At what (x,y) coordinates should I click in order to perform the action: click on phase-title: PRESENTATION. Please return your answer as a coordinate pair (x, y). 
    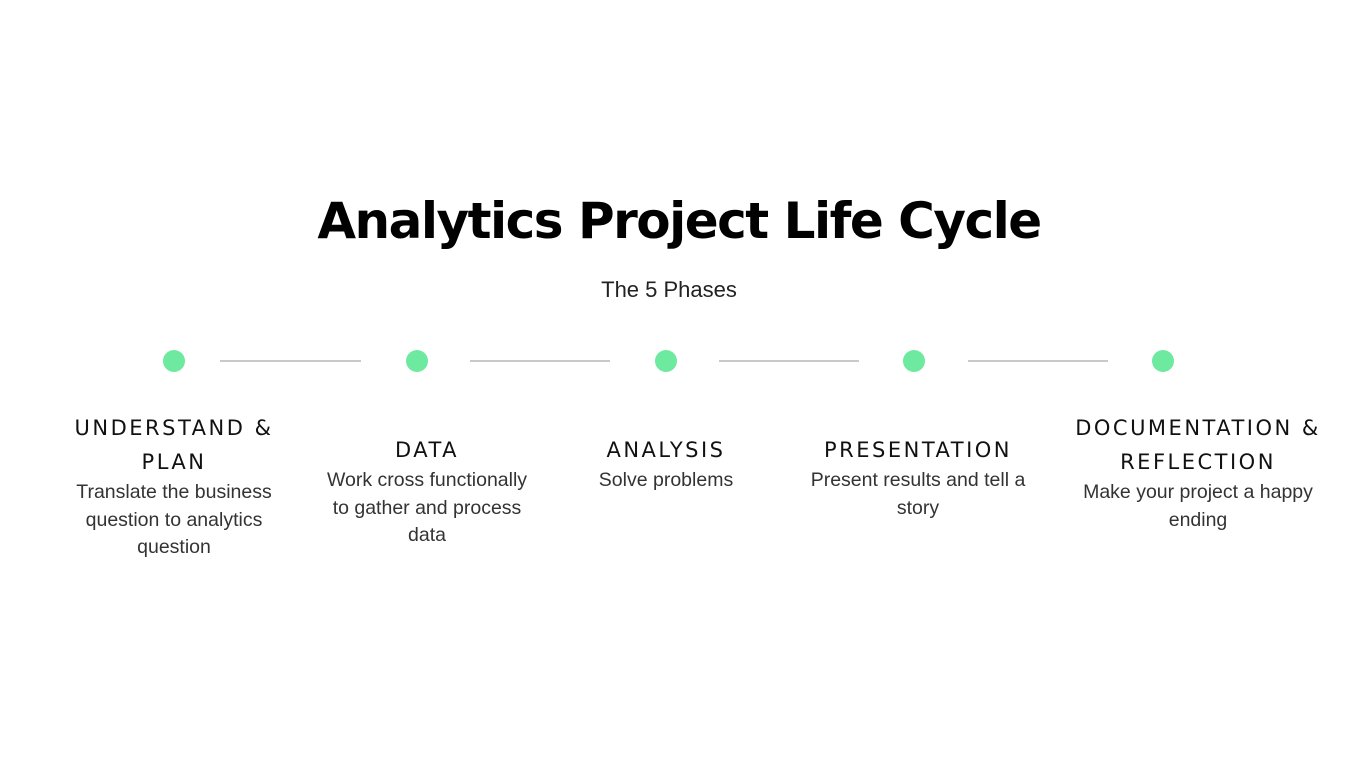
    Looking at the image, I should click on (918, 450).